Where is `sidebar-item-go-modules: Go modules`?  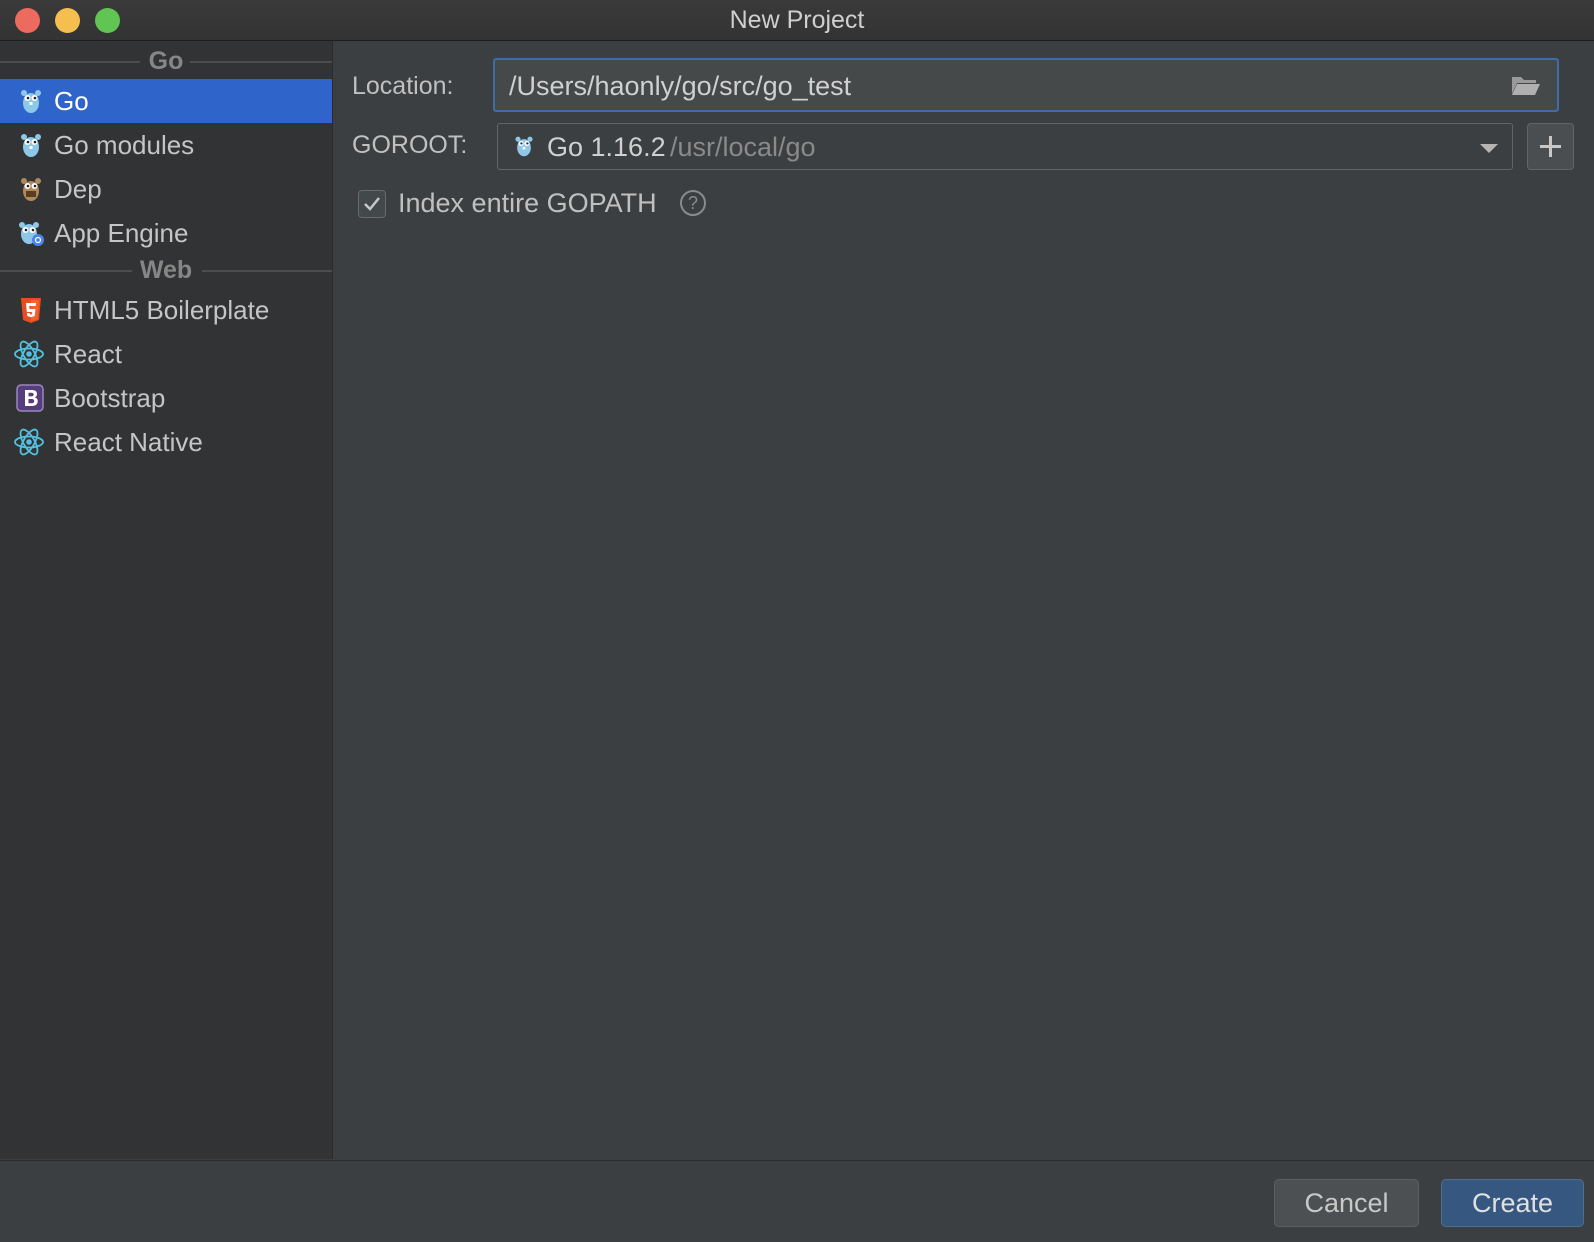
sidebar-item-go-modules: Go modules is located at coordinates (166, 145).